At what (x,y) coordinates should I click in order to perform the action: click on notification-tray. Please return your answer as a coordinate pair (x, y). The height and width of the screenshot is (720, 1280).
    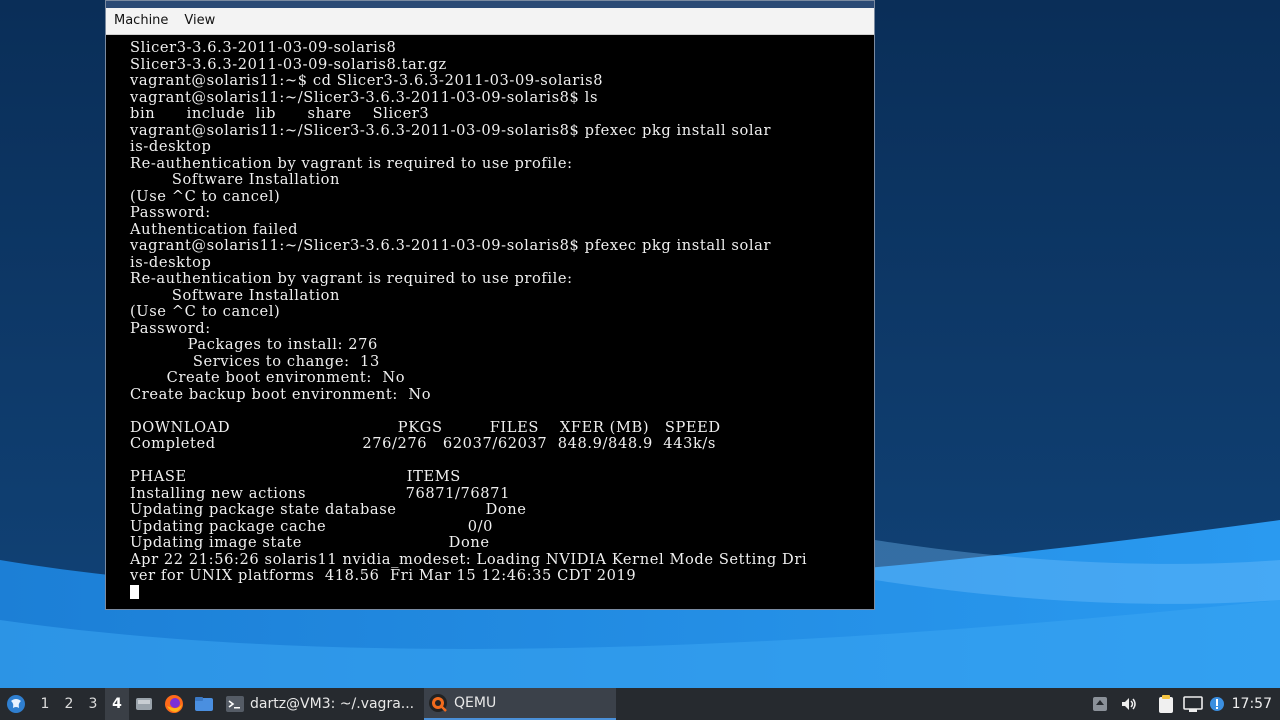
    Looking at the image, I should click on (1217, 704).